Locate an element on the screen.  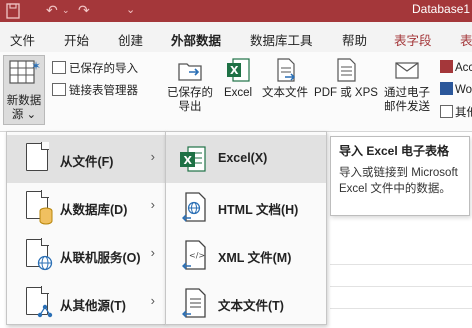
save-icon is located at coordinates (13, 11).